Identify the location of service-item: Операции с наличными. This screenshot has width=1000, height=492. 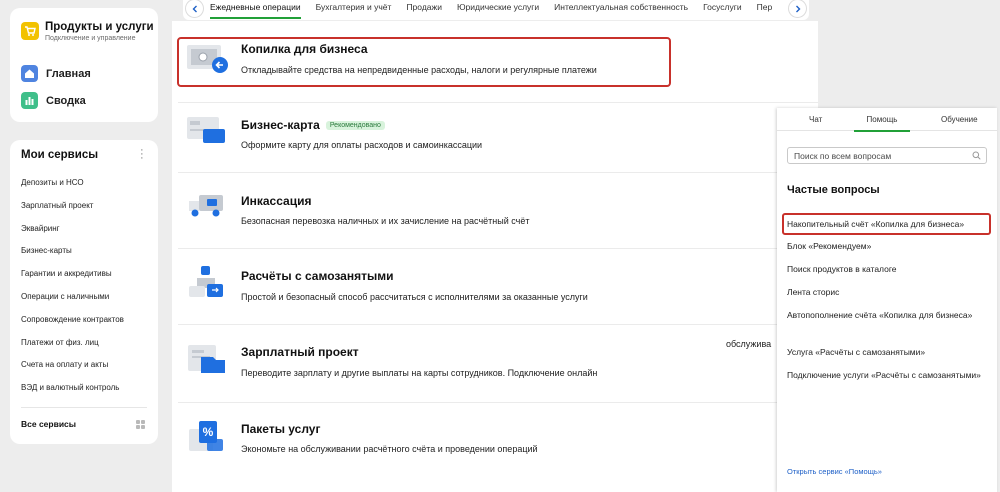
(72, 302).